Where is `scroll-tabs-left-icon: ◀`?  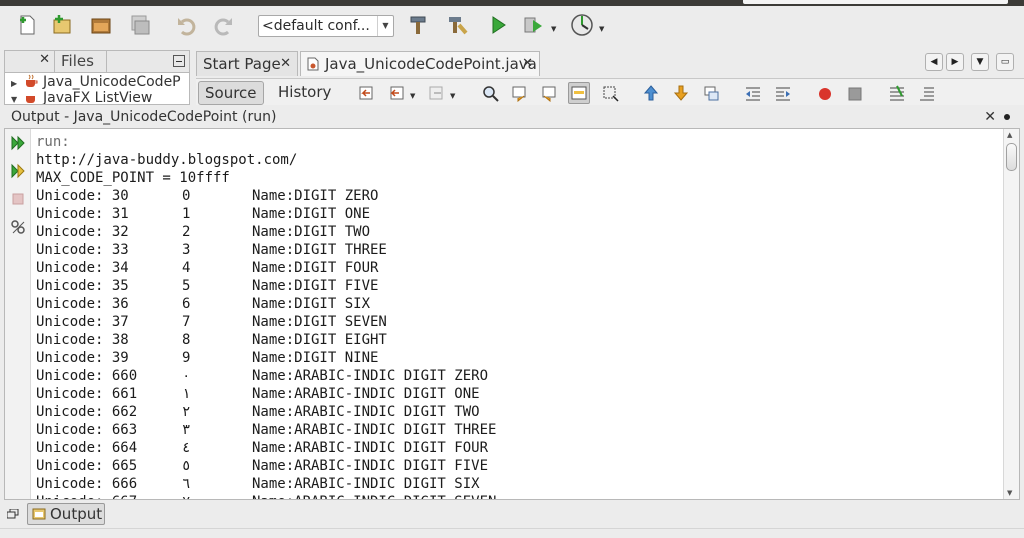 scroll-tabs-left-icon: ◀ is located at coordinates (934, 62).